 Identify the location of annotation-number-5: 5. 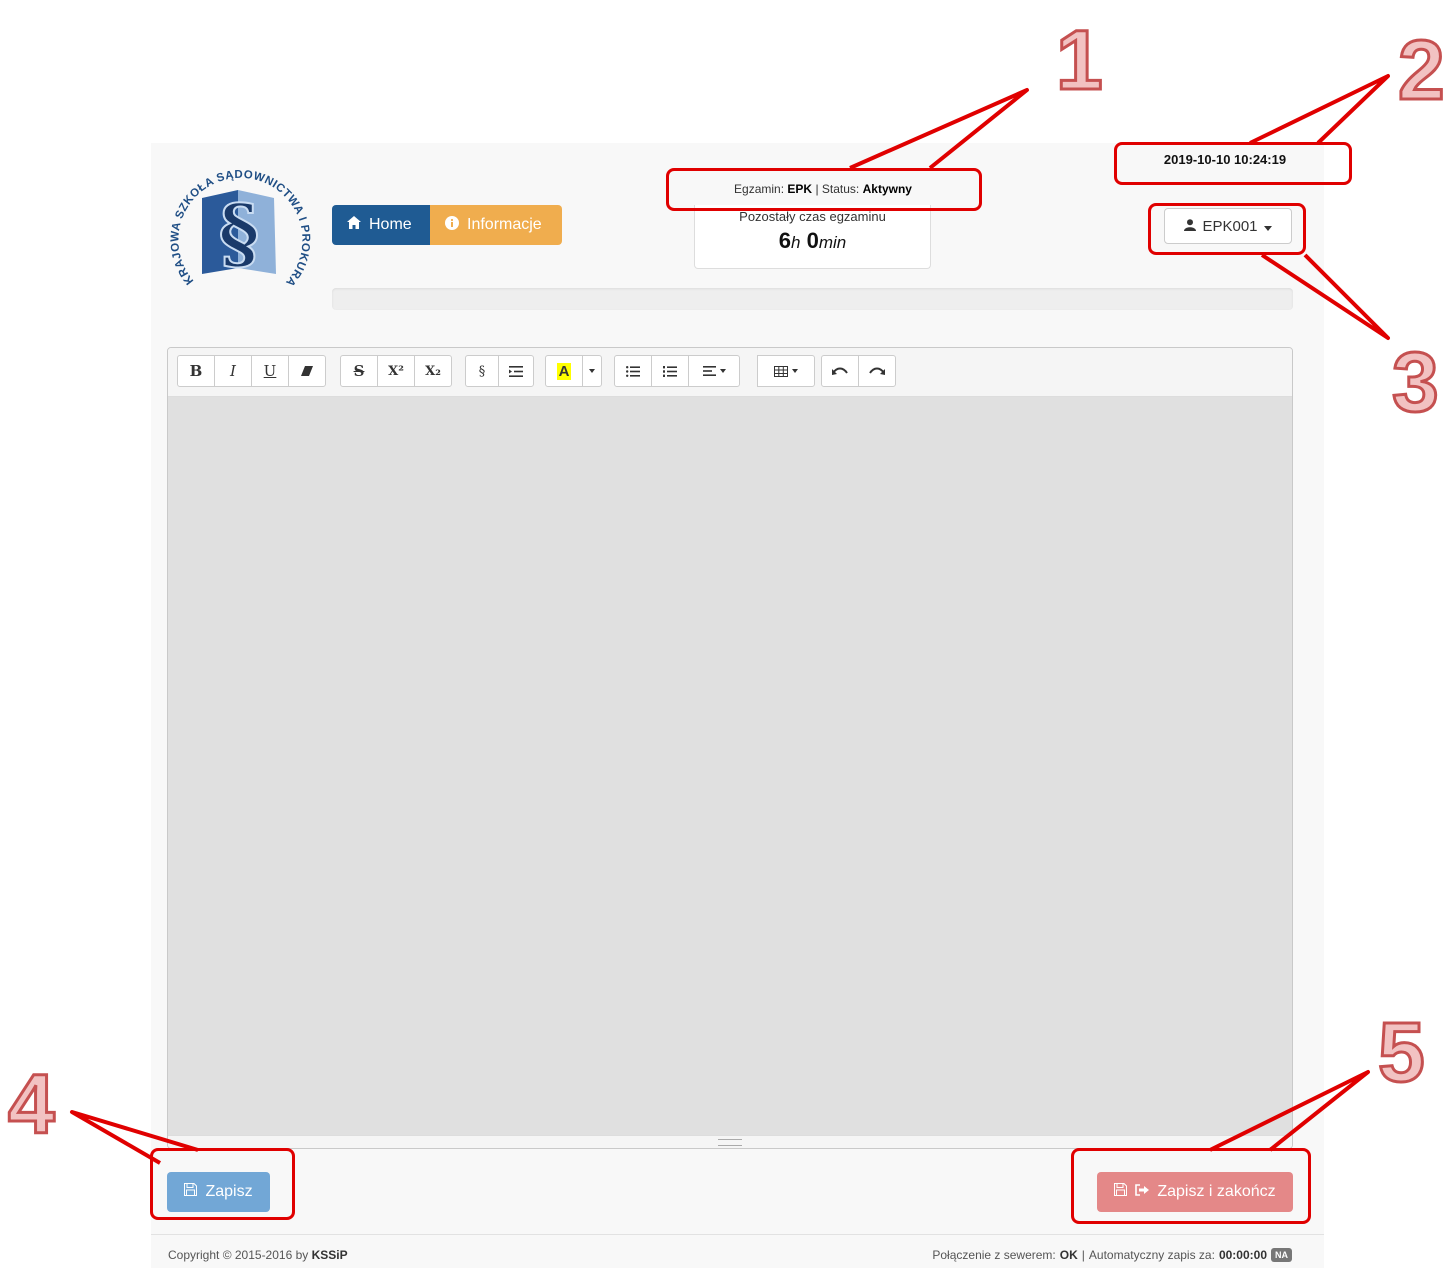
(1402, 1052).